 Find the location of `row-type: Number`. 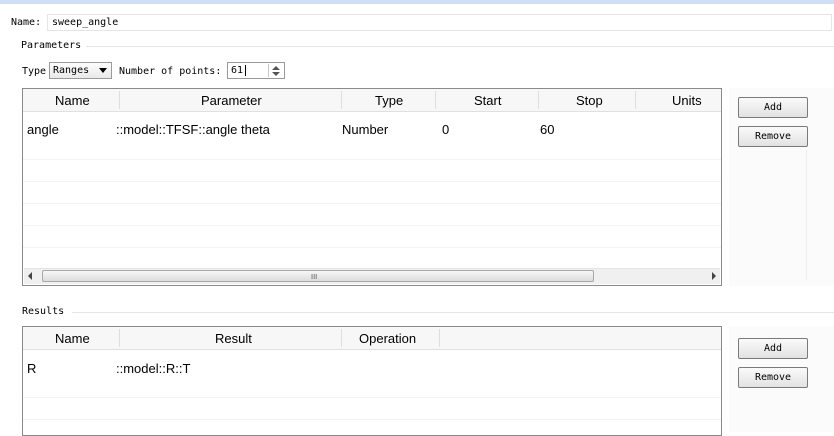

row-type: Number is located at coordinates (365, 129).